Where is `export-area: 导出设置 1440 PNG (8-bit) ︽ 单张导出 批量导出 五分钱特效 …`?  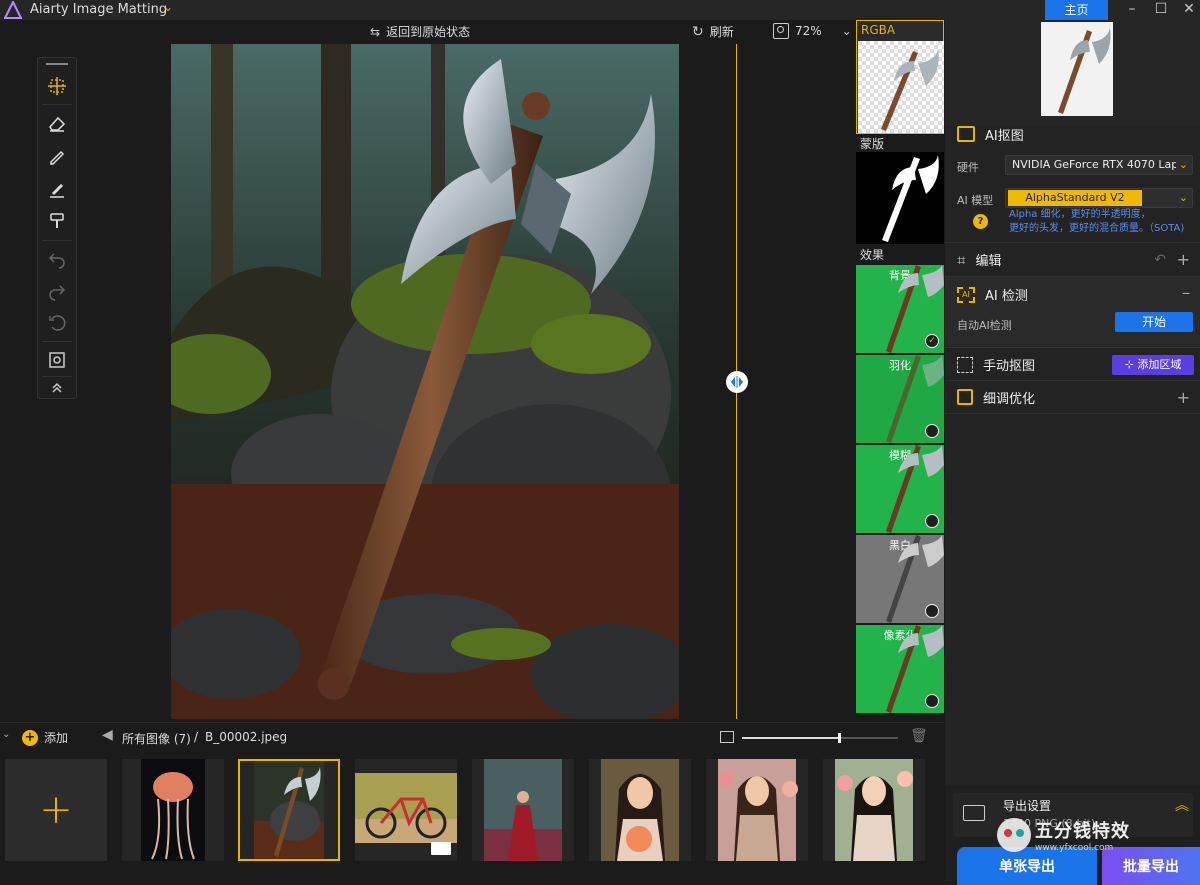
export-area: 导出设置 1440 PNG (8-bit) ︽ 单张导出 批量导出 五分钱特效 … is located at coordinates (1072, 835).